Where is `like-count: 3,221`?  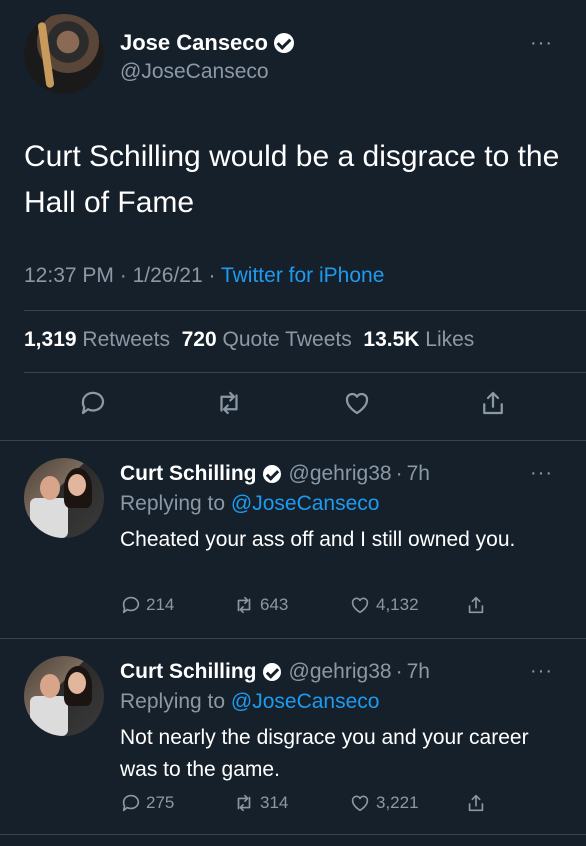
like-count: 3,221 is located at coordinates (397, 802).